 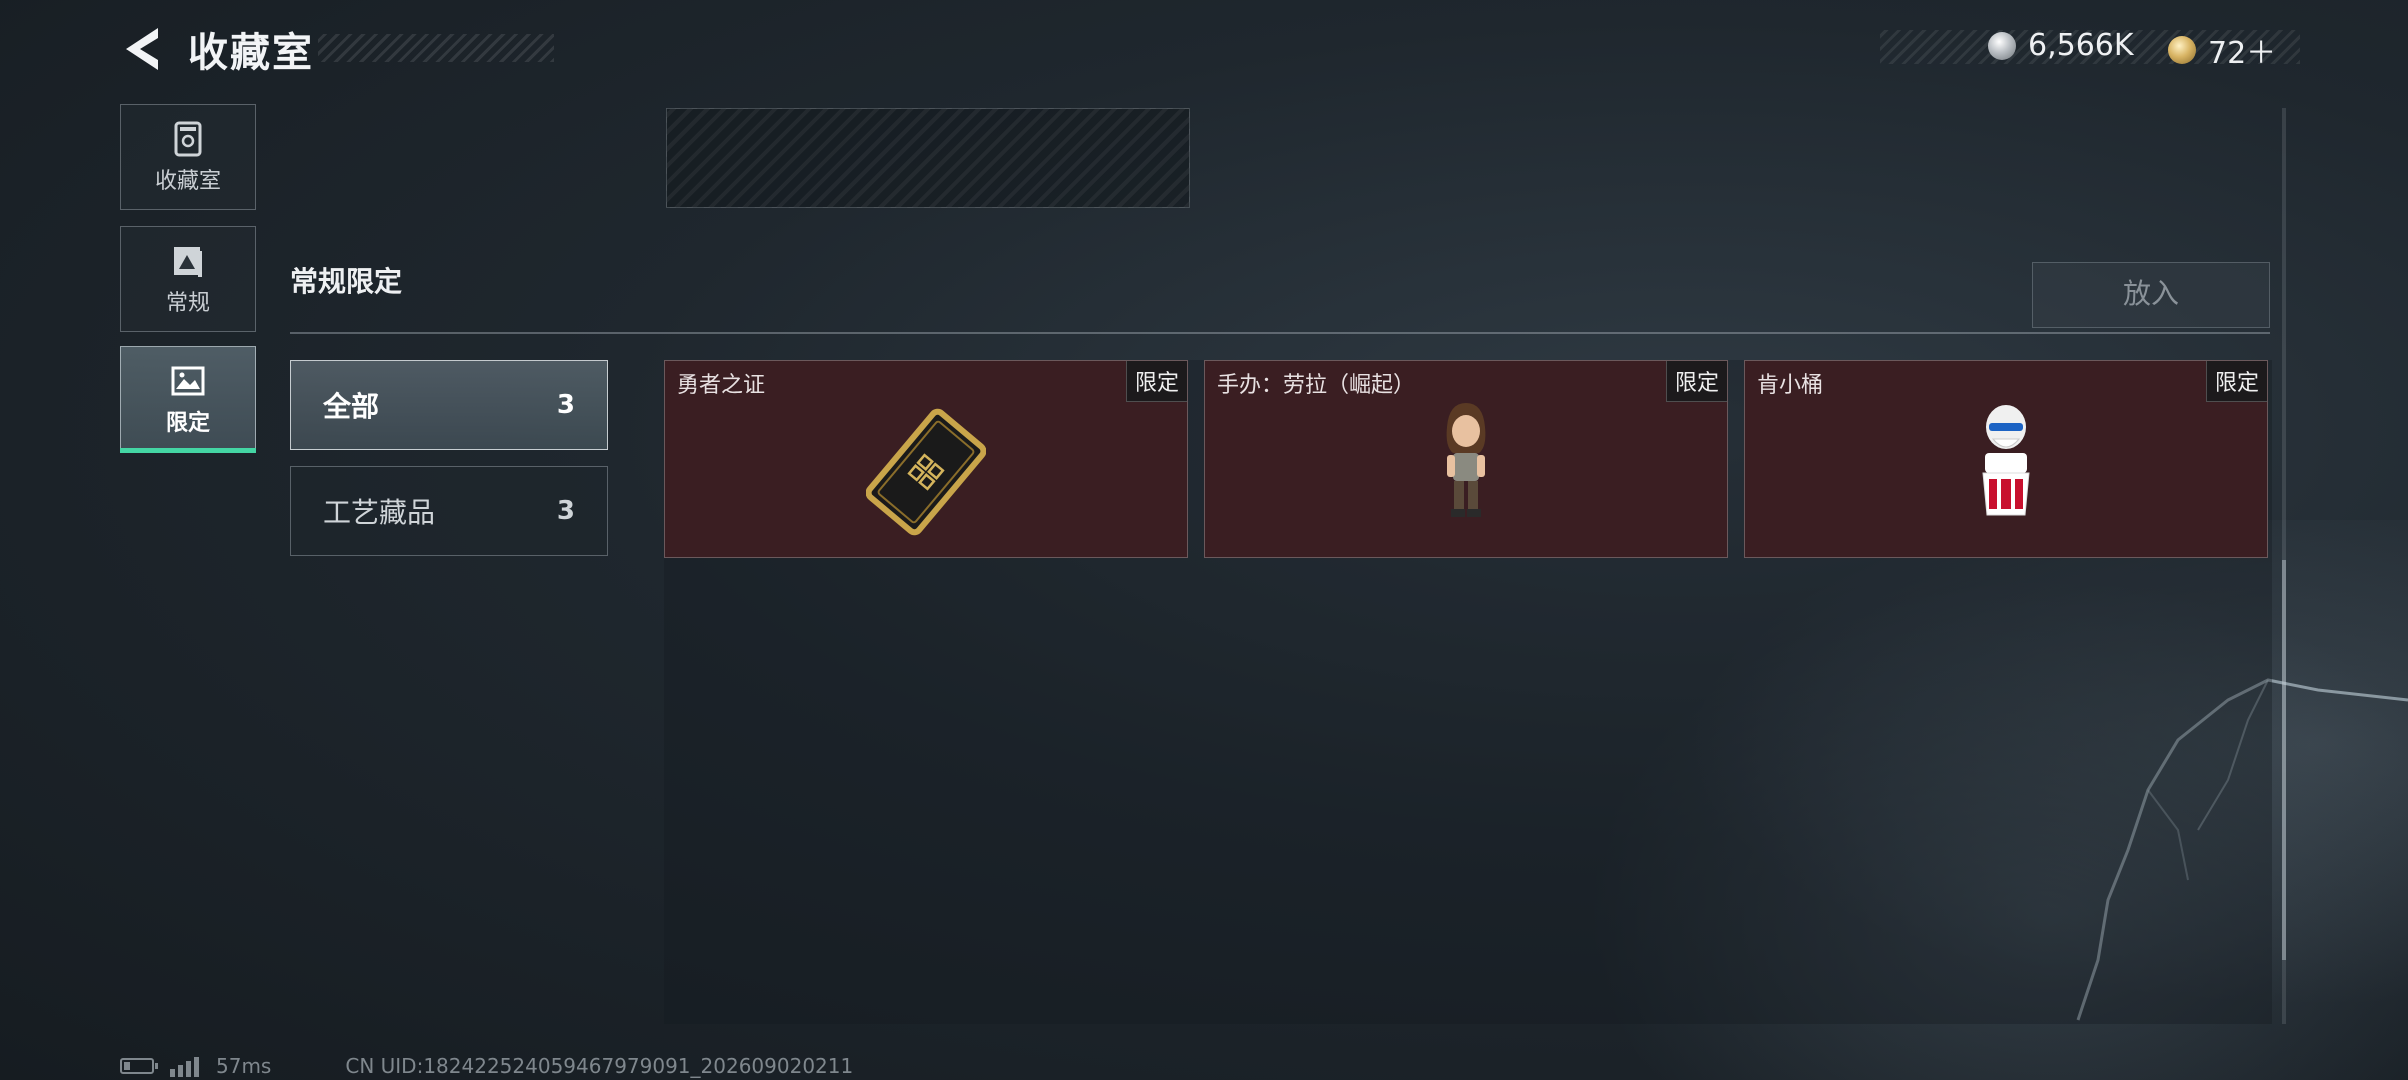 I want to click on back-arrow-icon, so click(x=143, y=49).